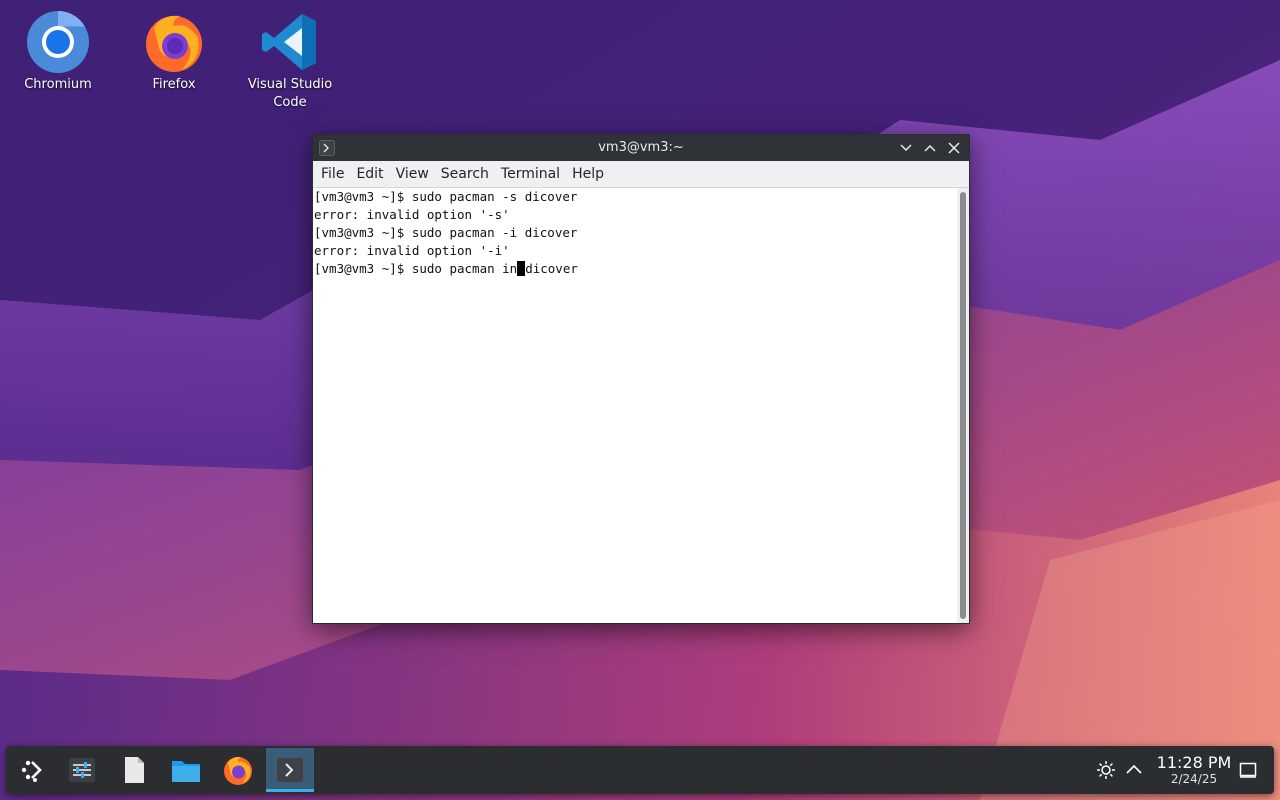 The width and height of the screenshot is (1280, 800). I want to click on desktop-icon-vscode: Visual Studio Code, so click(290, 58).